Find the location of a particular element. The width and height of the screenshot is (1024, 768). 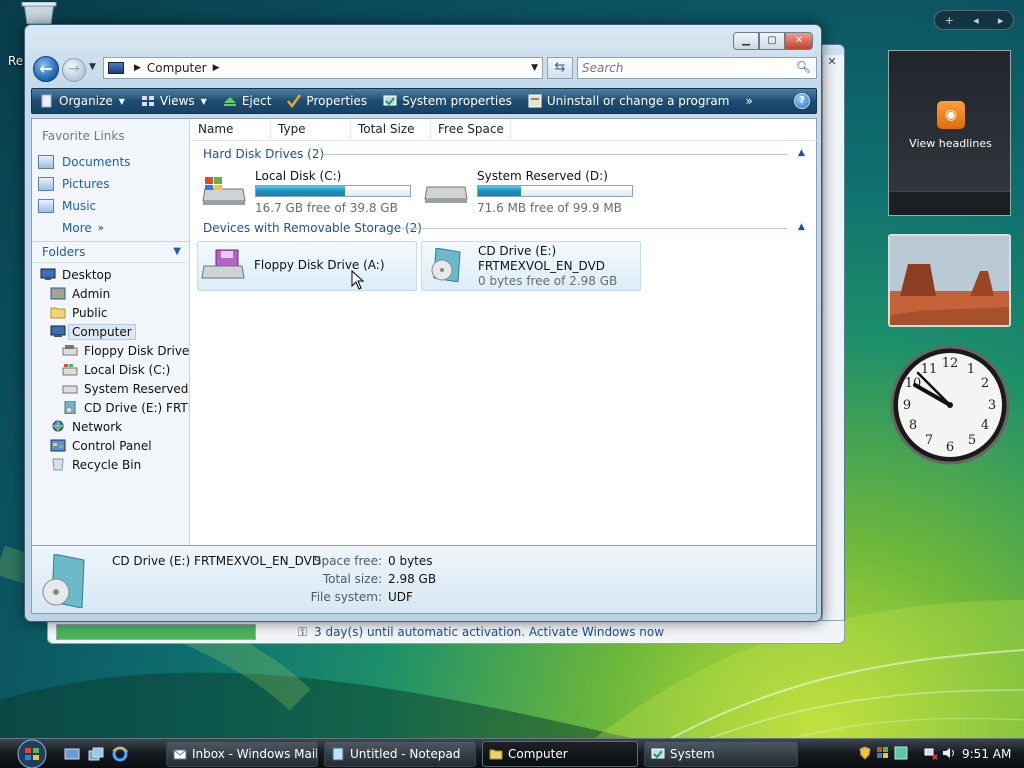

search-box: 🔍︎ is located at coordinates (697, 68).